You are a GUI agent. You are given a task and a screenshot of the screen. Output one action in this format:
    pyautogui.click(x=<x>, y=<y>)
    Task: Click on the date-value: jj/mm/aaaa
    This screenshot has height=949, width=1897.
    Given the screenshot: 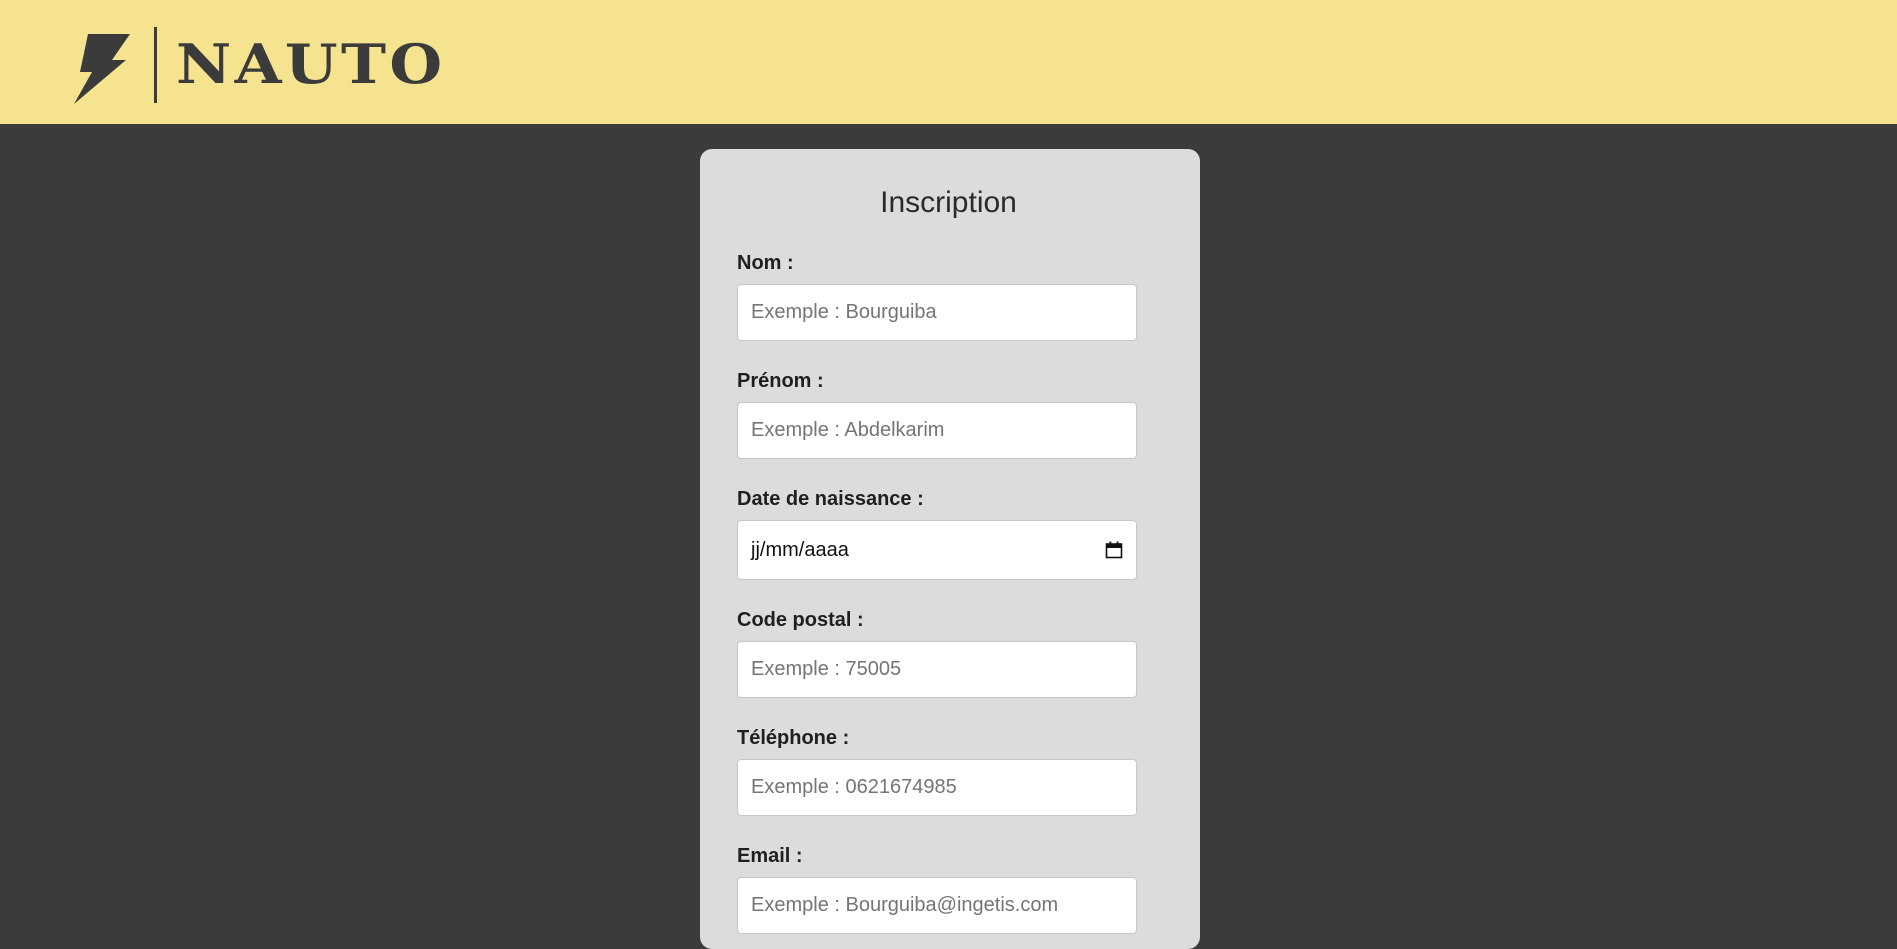 What is the action you would take?
    pyautogui.click(x=800, y=549)
    